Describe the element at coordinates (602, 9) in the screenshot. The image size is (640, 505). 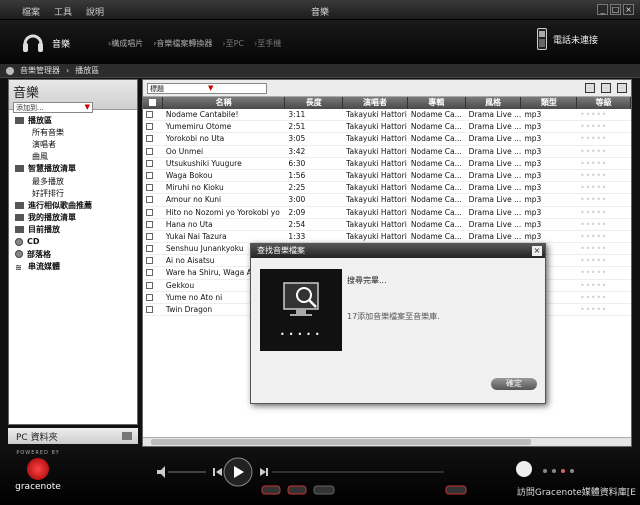
I see `minimize-button: _` at that location.